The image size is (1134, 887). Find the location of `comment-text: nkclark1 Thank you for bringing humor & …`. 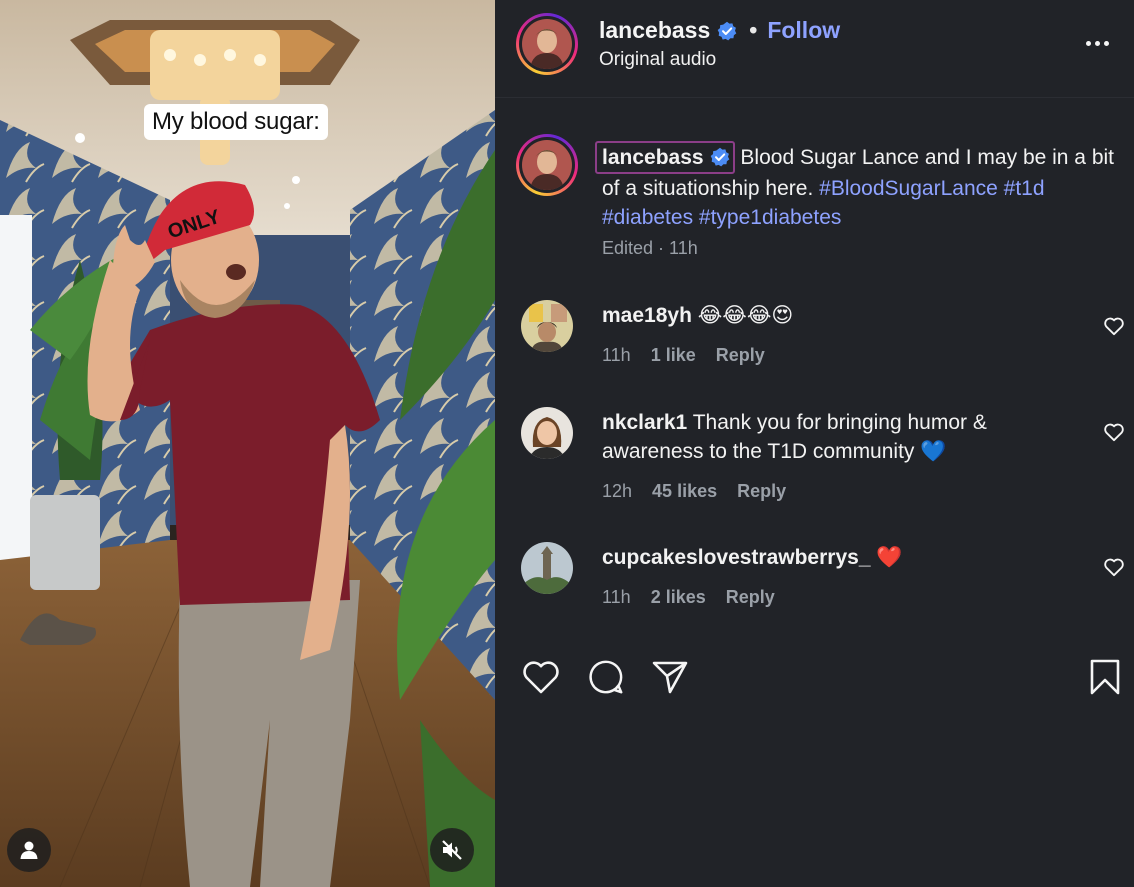

comment-text: nkclark1 Thank you for bringing humor & … is located at coordinates (832, 437).